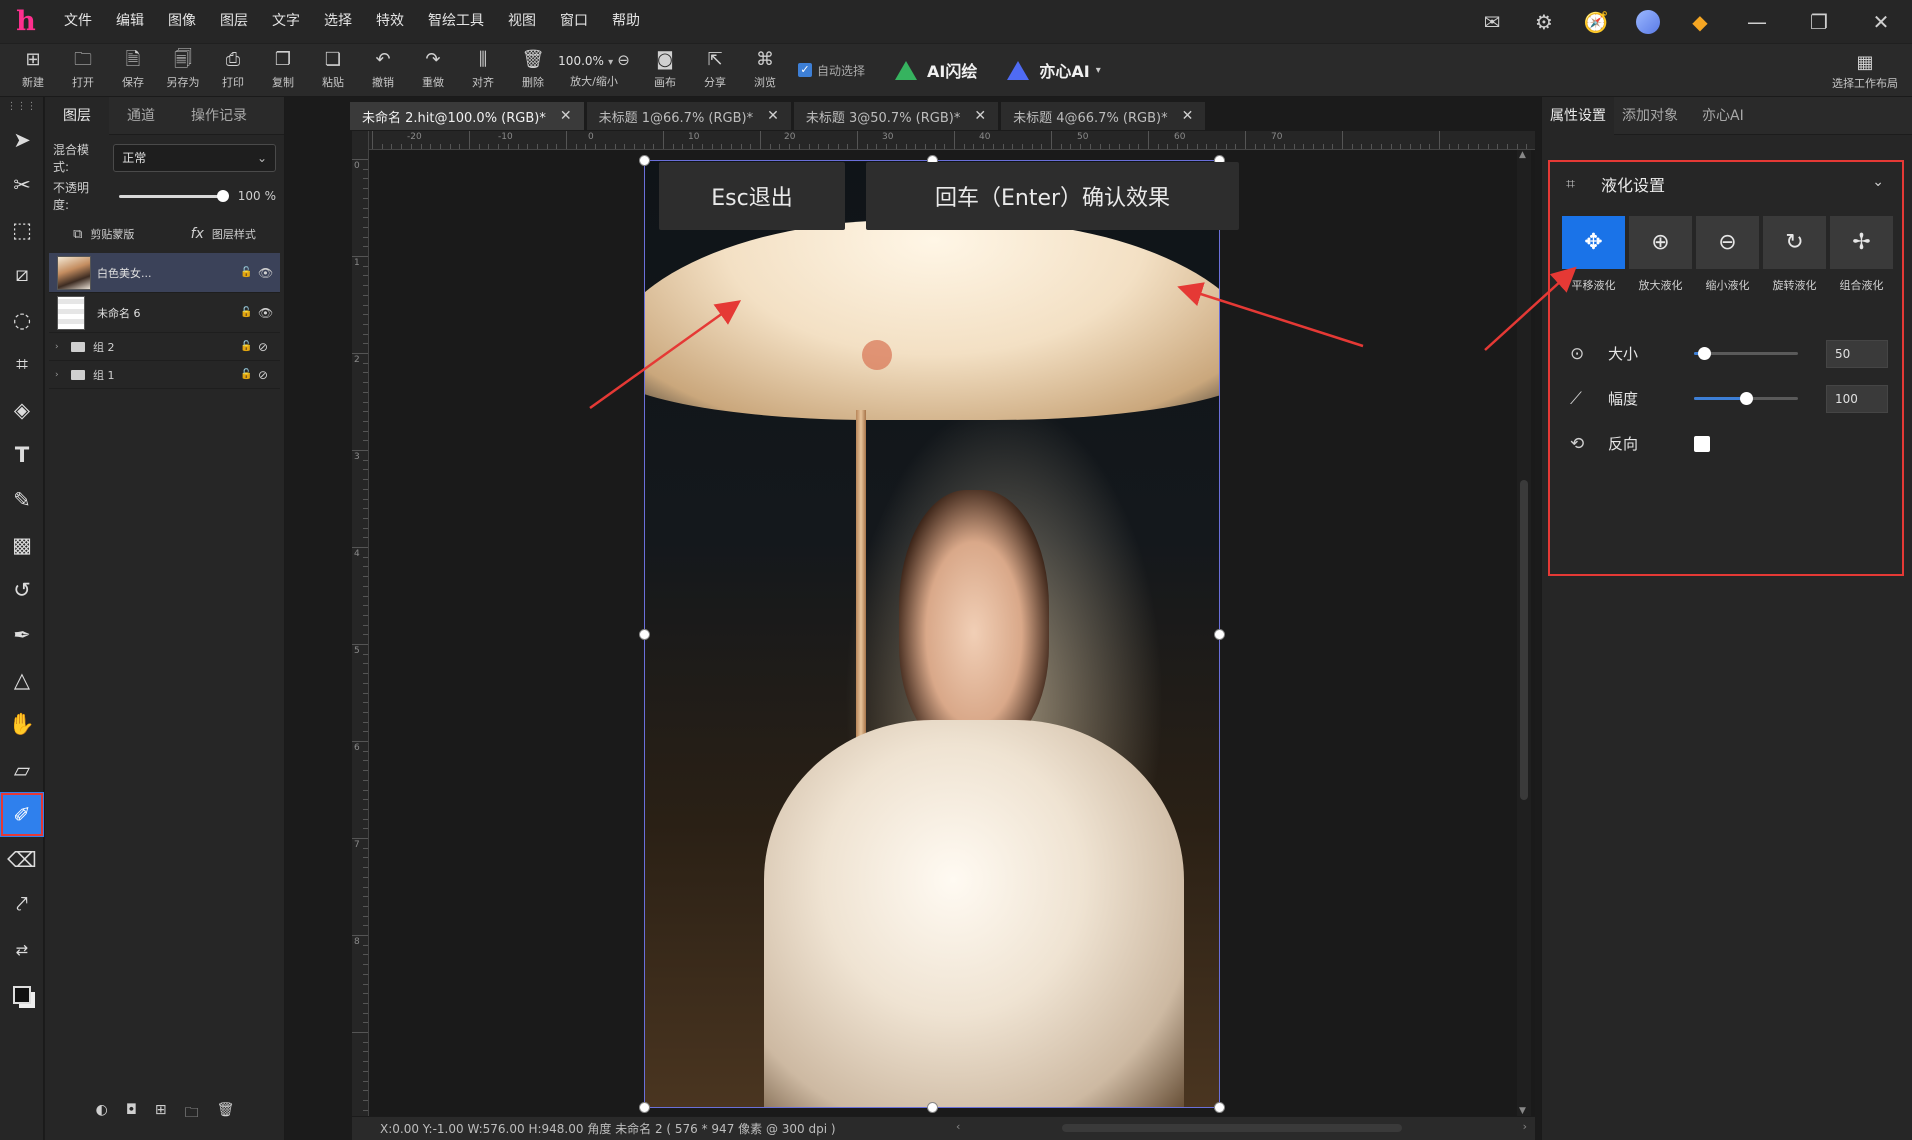  Describe the element at coordinates (1746, 353) in the screenshot. I see `size-slider` at that location.